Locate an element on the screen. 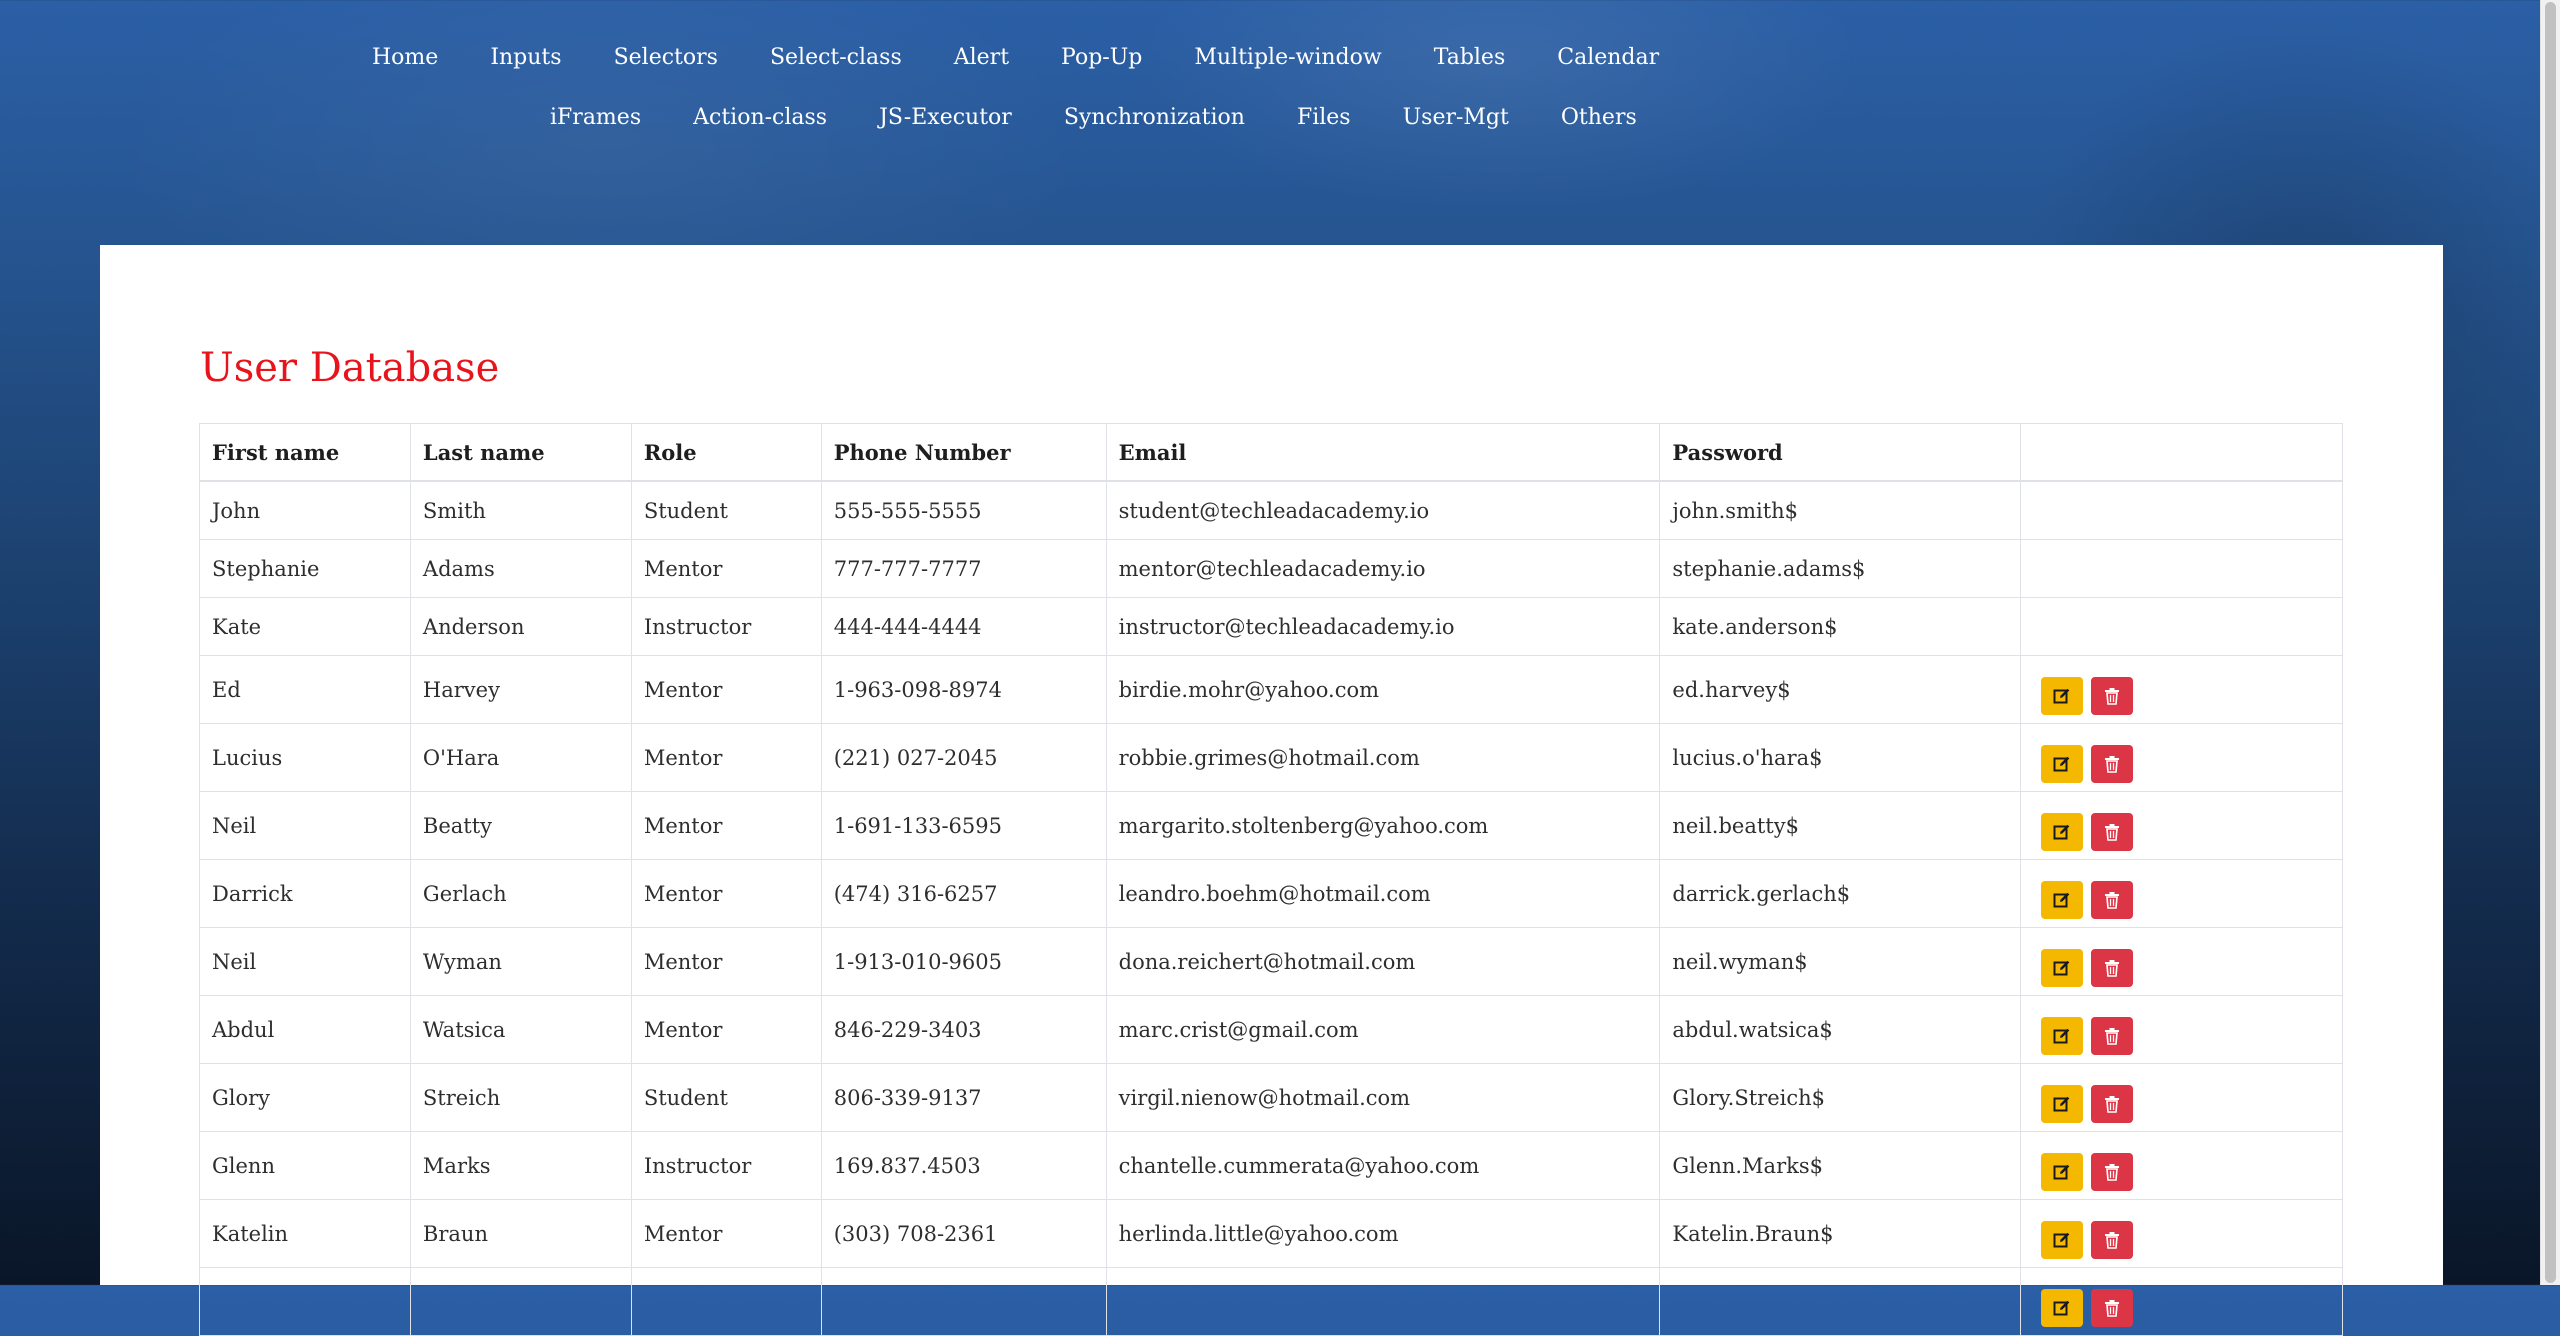 This screenshot has height=1336, width=2560. first-name-cell: John is located at coordinates (305, 510).